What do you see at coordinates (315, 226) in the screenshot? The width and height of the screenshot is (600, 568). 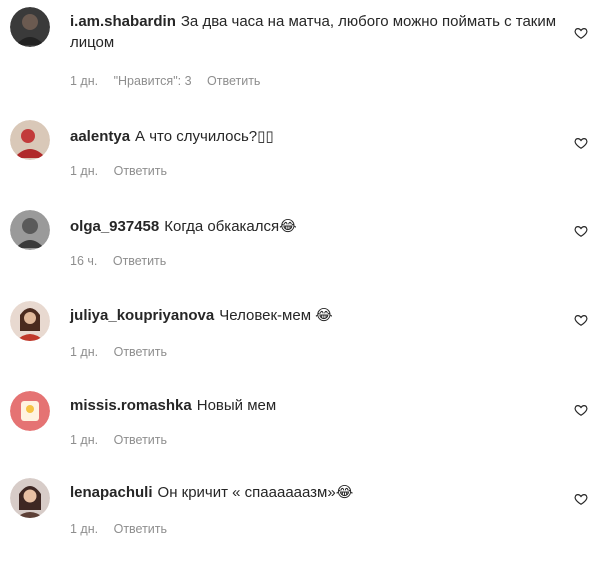 I see `comment-text-block: olga_937458 Когда обкакался😂` at bounding box center [315, 226].